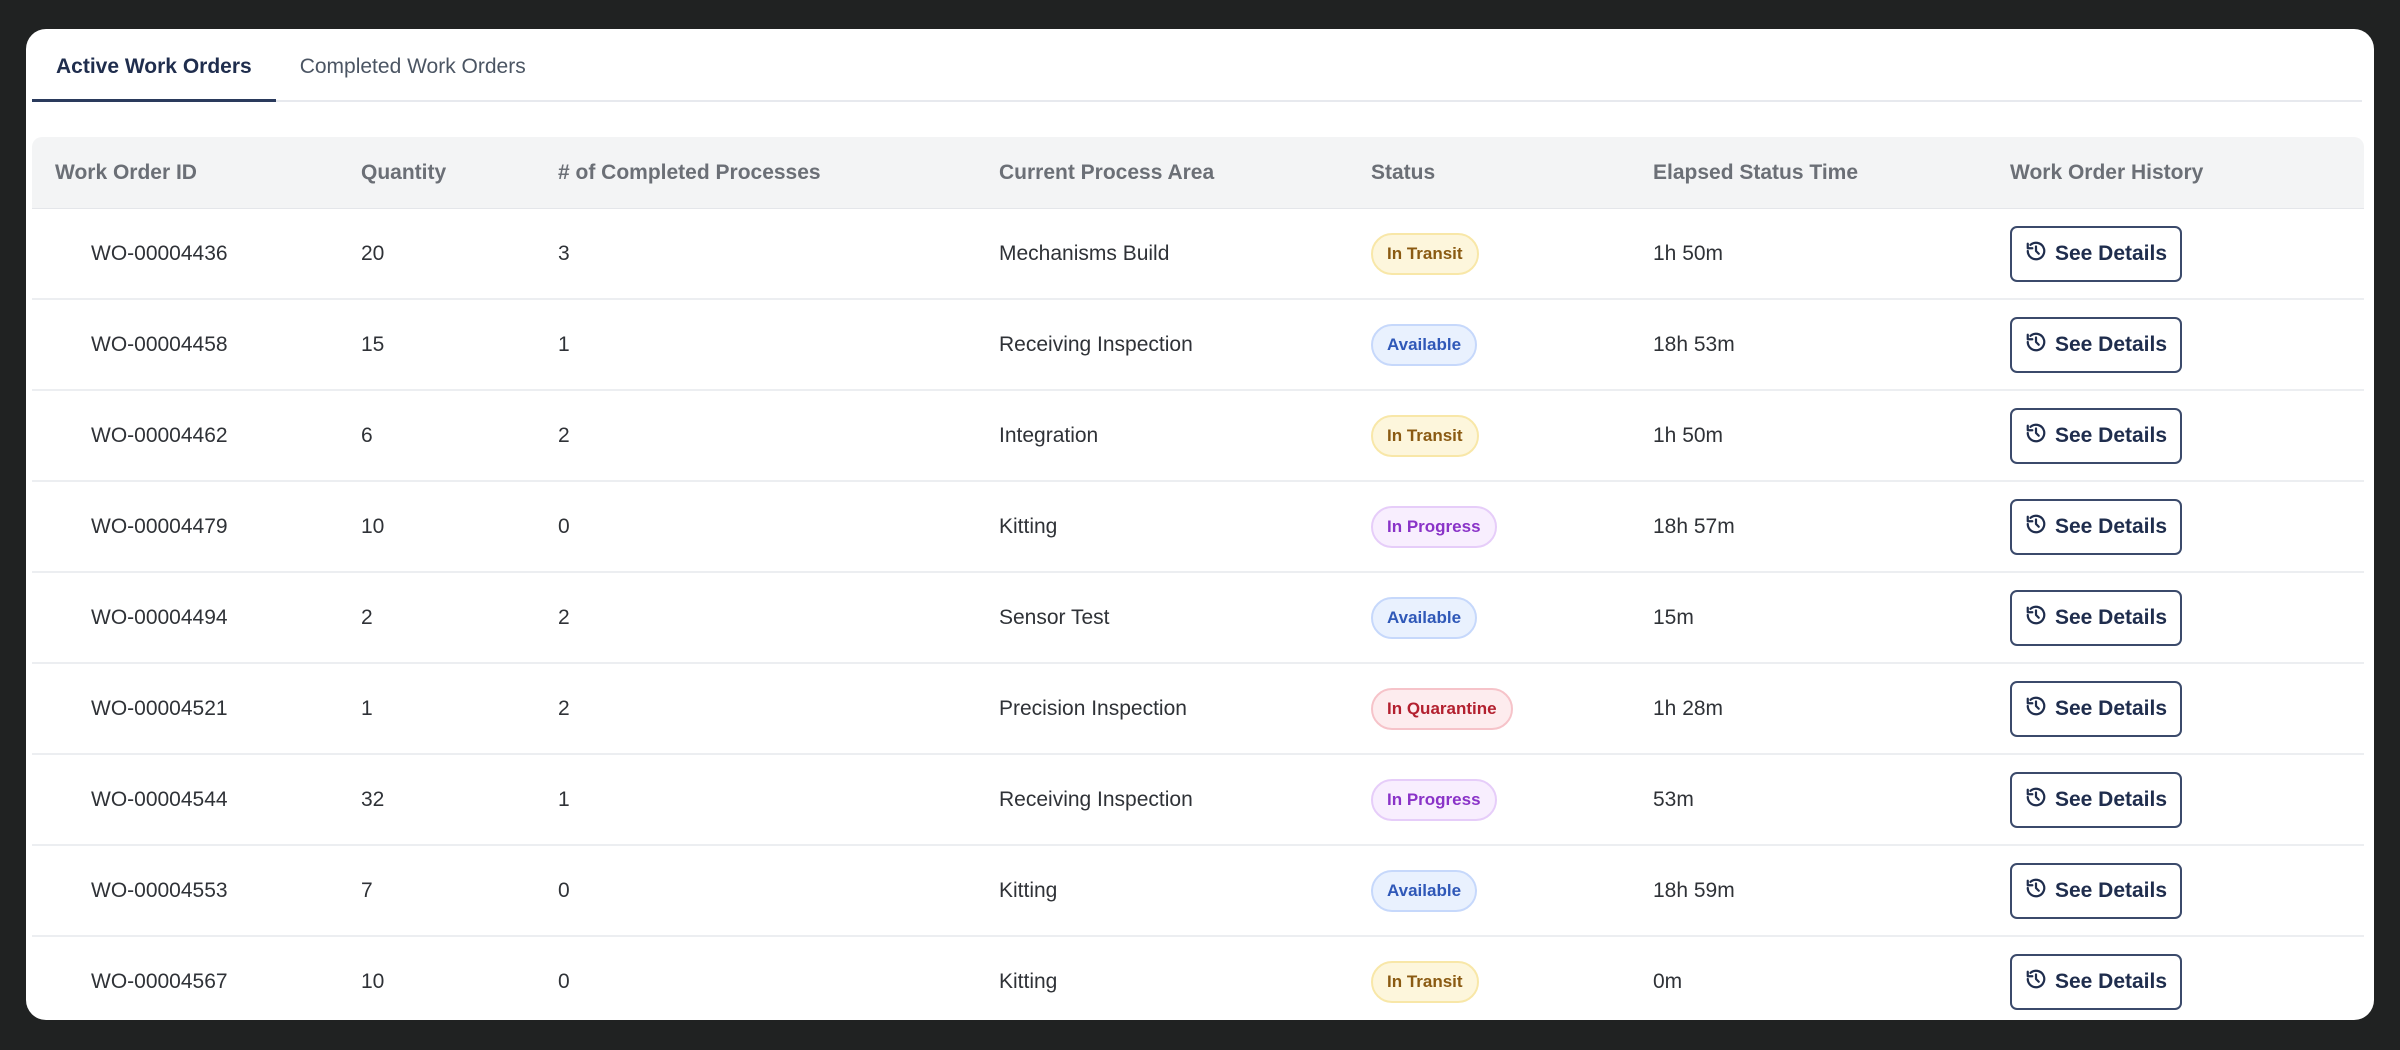 This screenshot has width=2400, height=1050. Describe the element at coordinates (159, 799) in the screenshot. I see `work-order-id: WO-00004544` at that location.